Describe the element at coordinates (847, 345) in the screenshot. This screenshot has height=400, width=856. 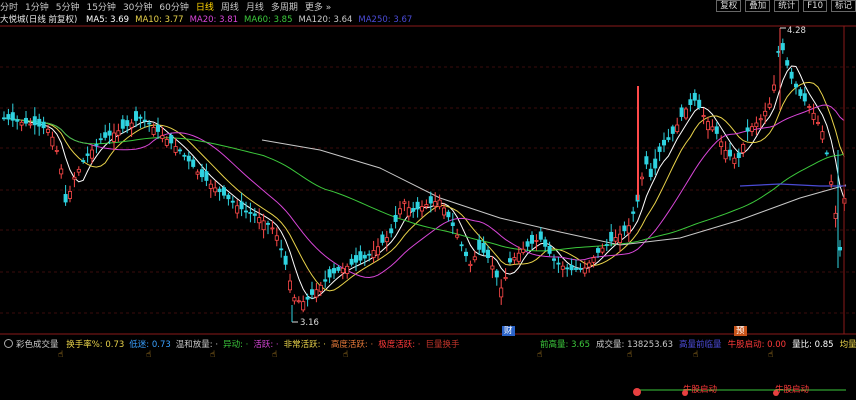
I see `volume-legend-item: 均量金叉` at that location.